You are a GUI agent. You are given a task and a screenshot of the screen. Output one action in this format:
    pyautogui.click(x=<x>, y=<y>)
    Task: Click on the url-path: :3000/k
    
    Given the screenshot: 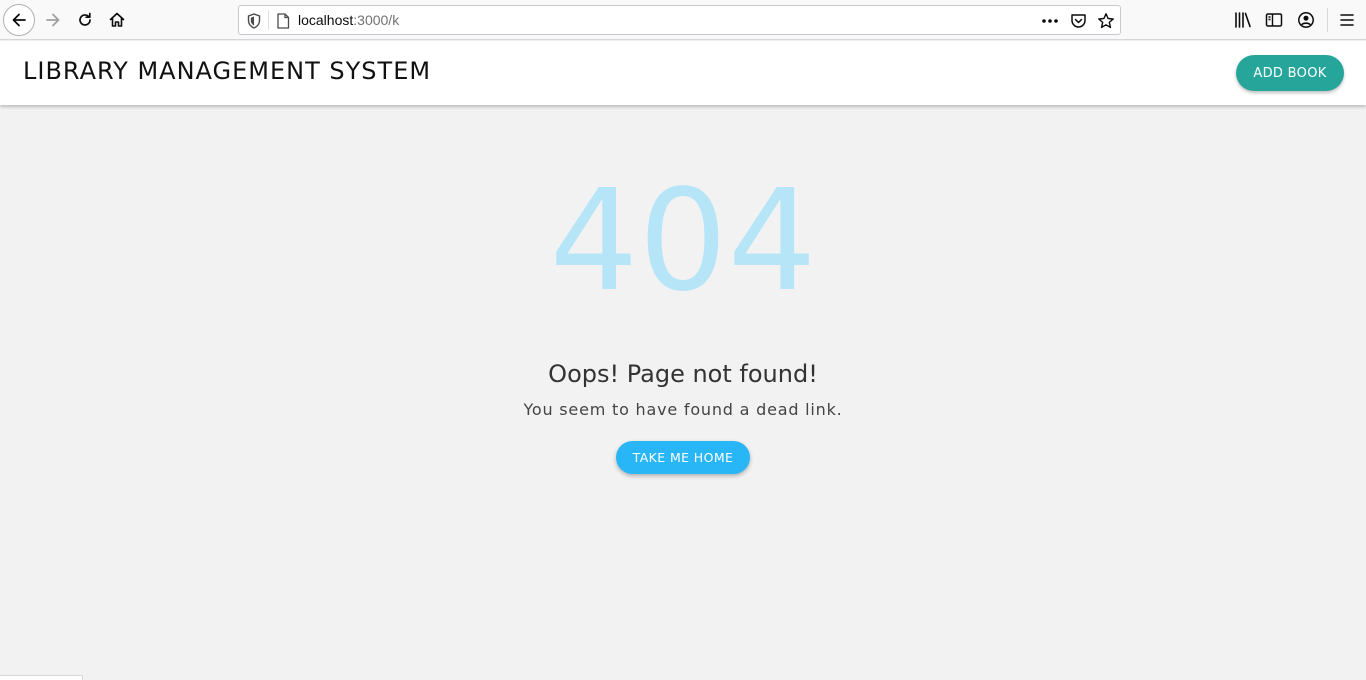 What is the action you would take?
    pyautogui.click(x=376, y=20)
    